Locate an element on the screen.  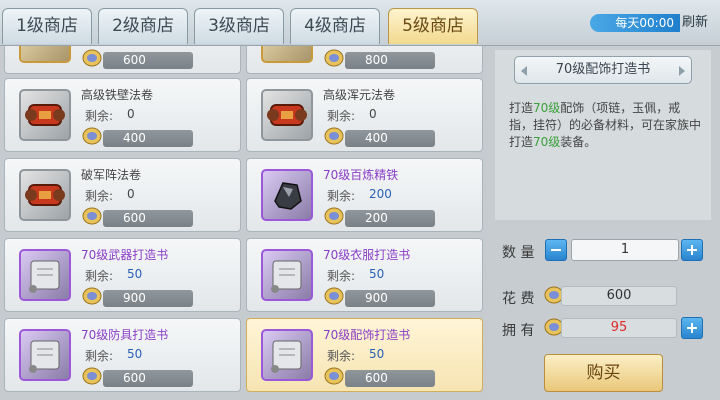
shop-tab-bar: 1级商店 2级商店 3级商店 4级商店 5级商店 每天00:00 刷新 is located at coordinates (360, 23).